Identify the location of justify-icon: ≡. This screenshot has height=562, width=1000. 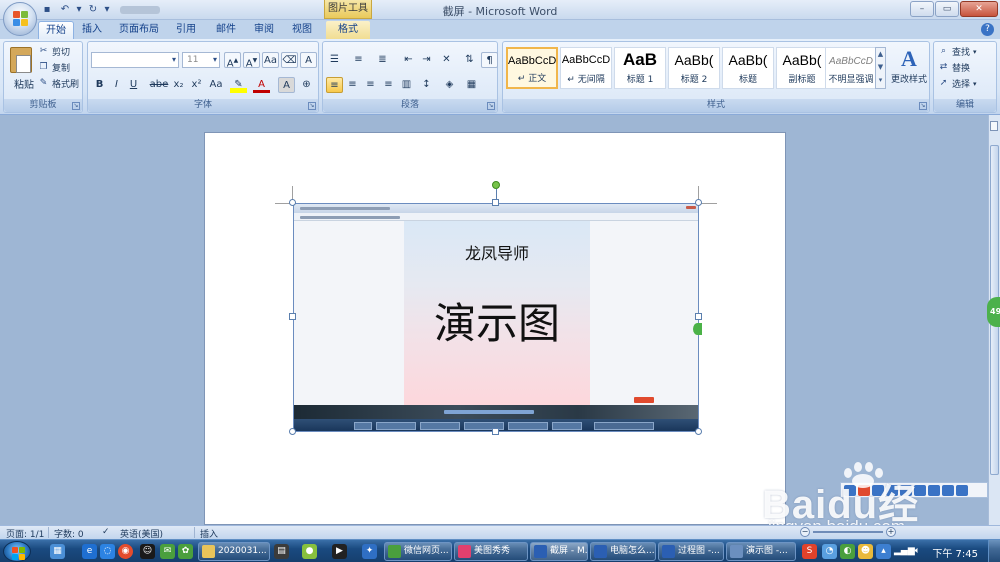
(388, 85).